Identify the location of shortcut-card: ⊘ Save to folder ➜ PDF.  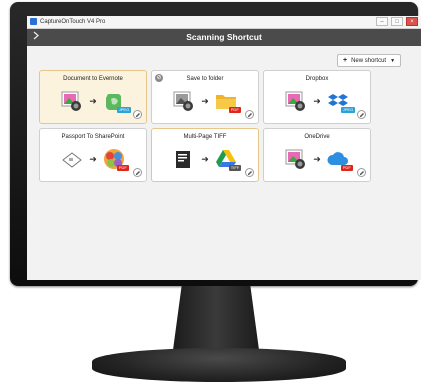
(205, 97).